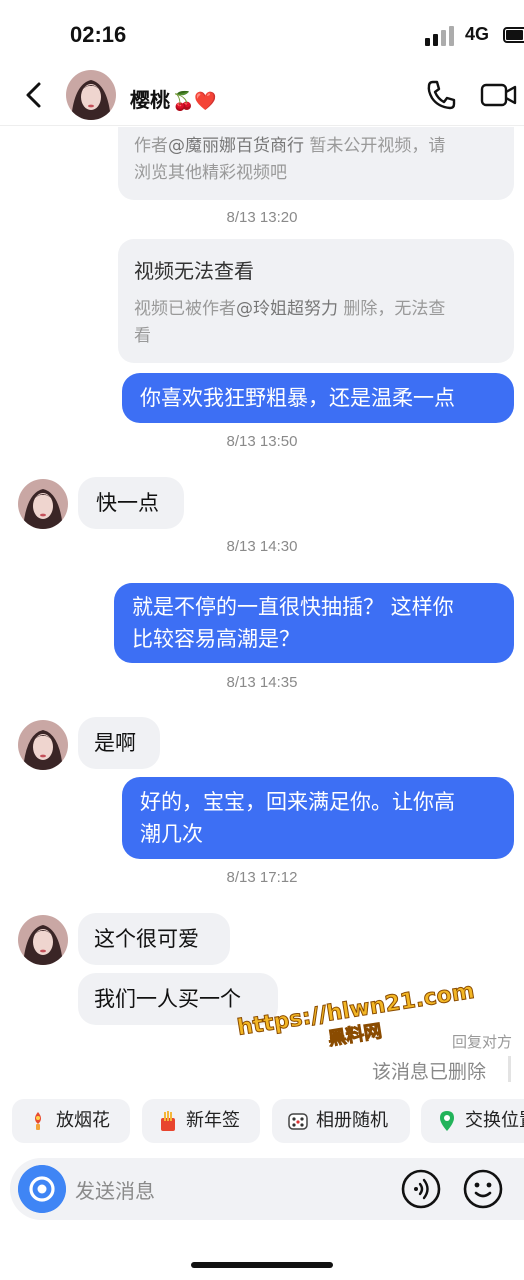 The image size is (524, 1280). I want to click on firework-icon, so click(38, 1121).